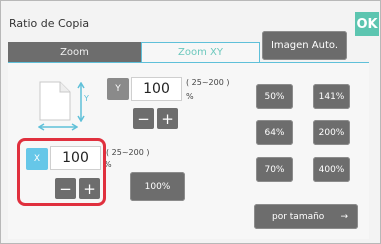  Describe the element at coordinates (58, 127) in the screenshot. I see `x-axis-arrow-icon` at that location.